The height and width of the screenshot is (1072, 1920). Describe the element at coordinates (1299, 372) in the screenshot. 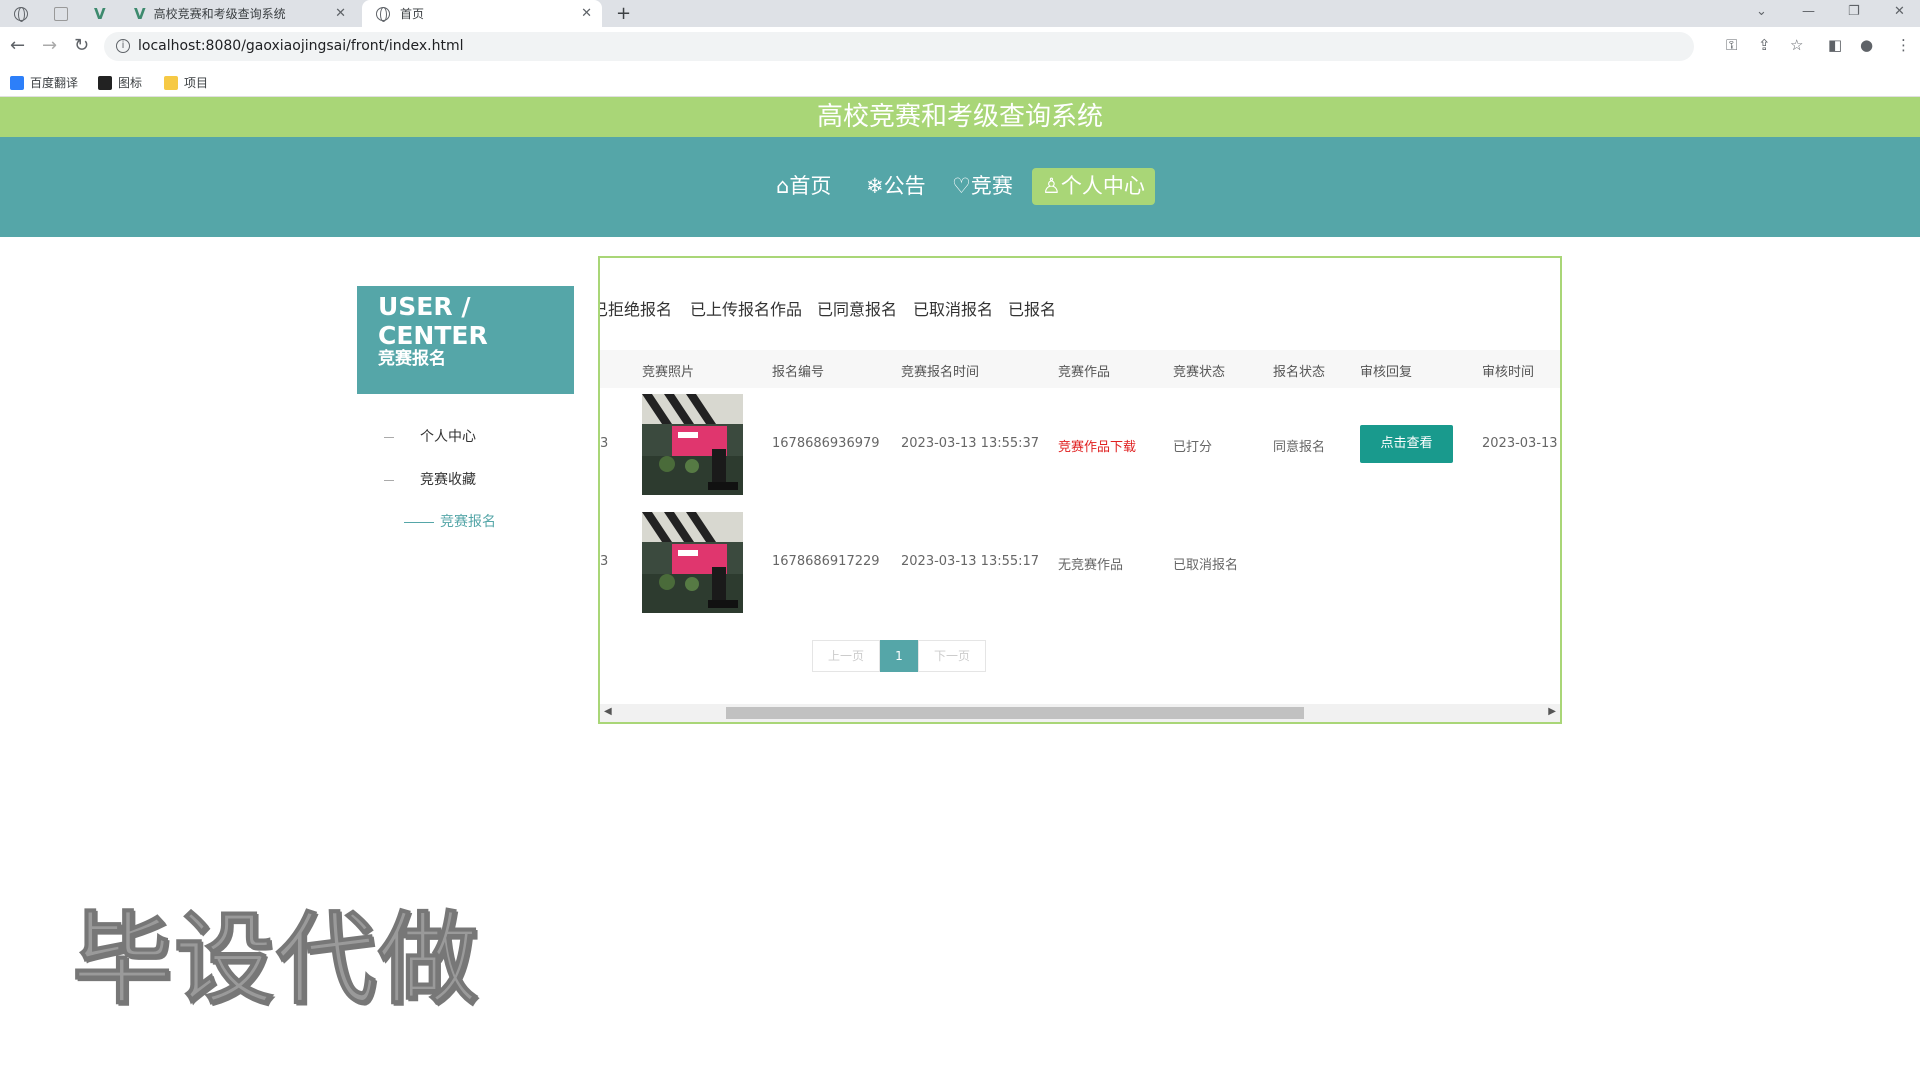

I see `col-reg-status: 报名状态` at that location.